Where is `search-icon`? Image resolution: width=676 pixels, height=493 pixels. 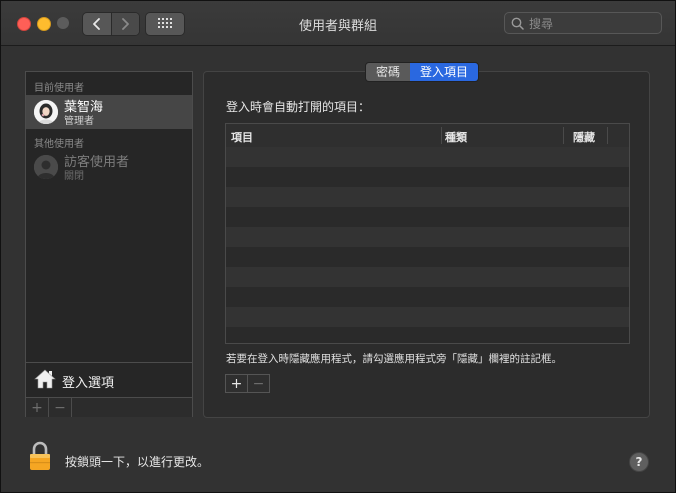 search-icon is located at coordinates (517, 25).